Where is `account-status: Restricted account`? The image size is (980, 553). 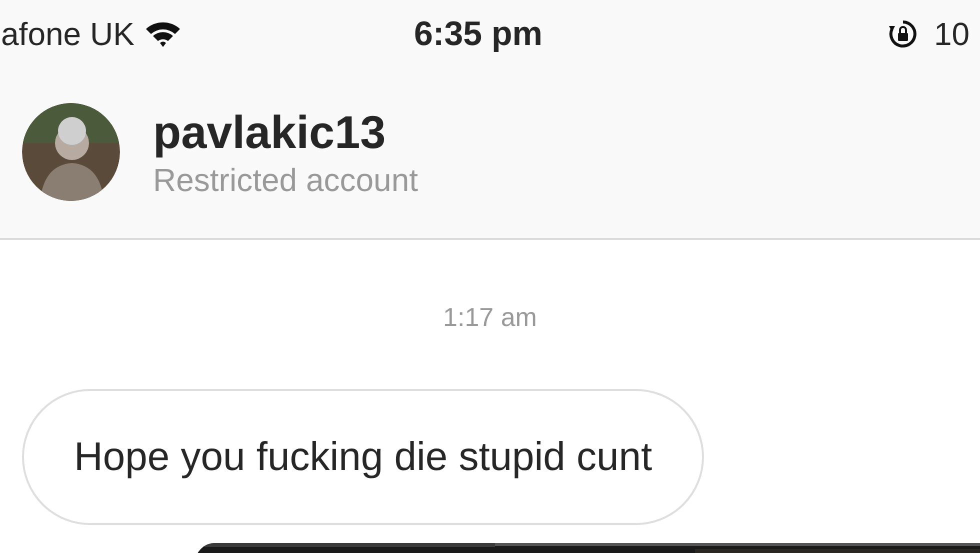
account-status: Restricted account is located at coordinates (285, 180).